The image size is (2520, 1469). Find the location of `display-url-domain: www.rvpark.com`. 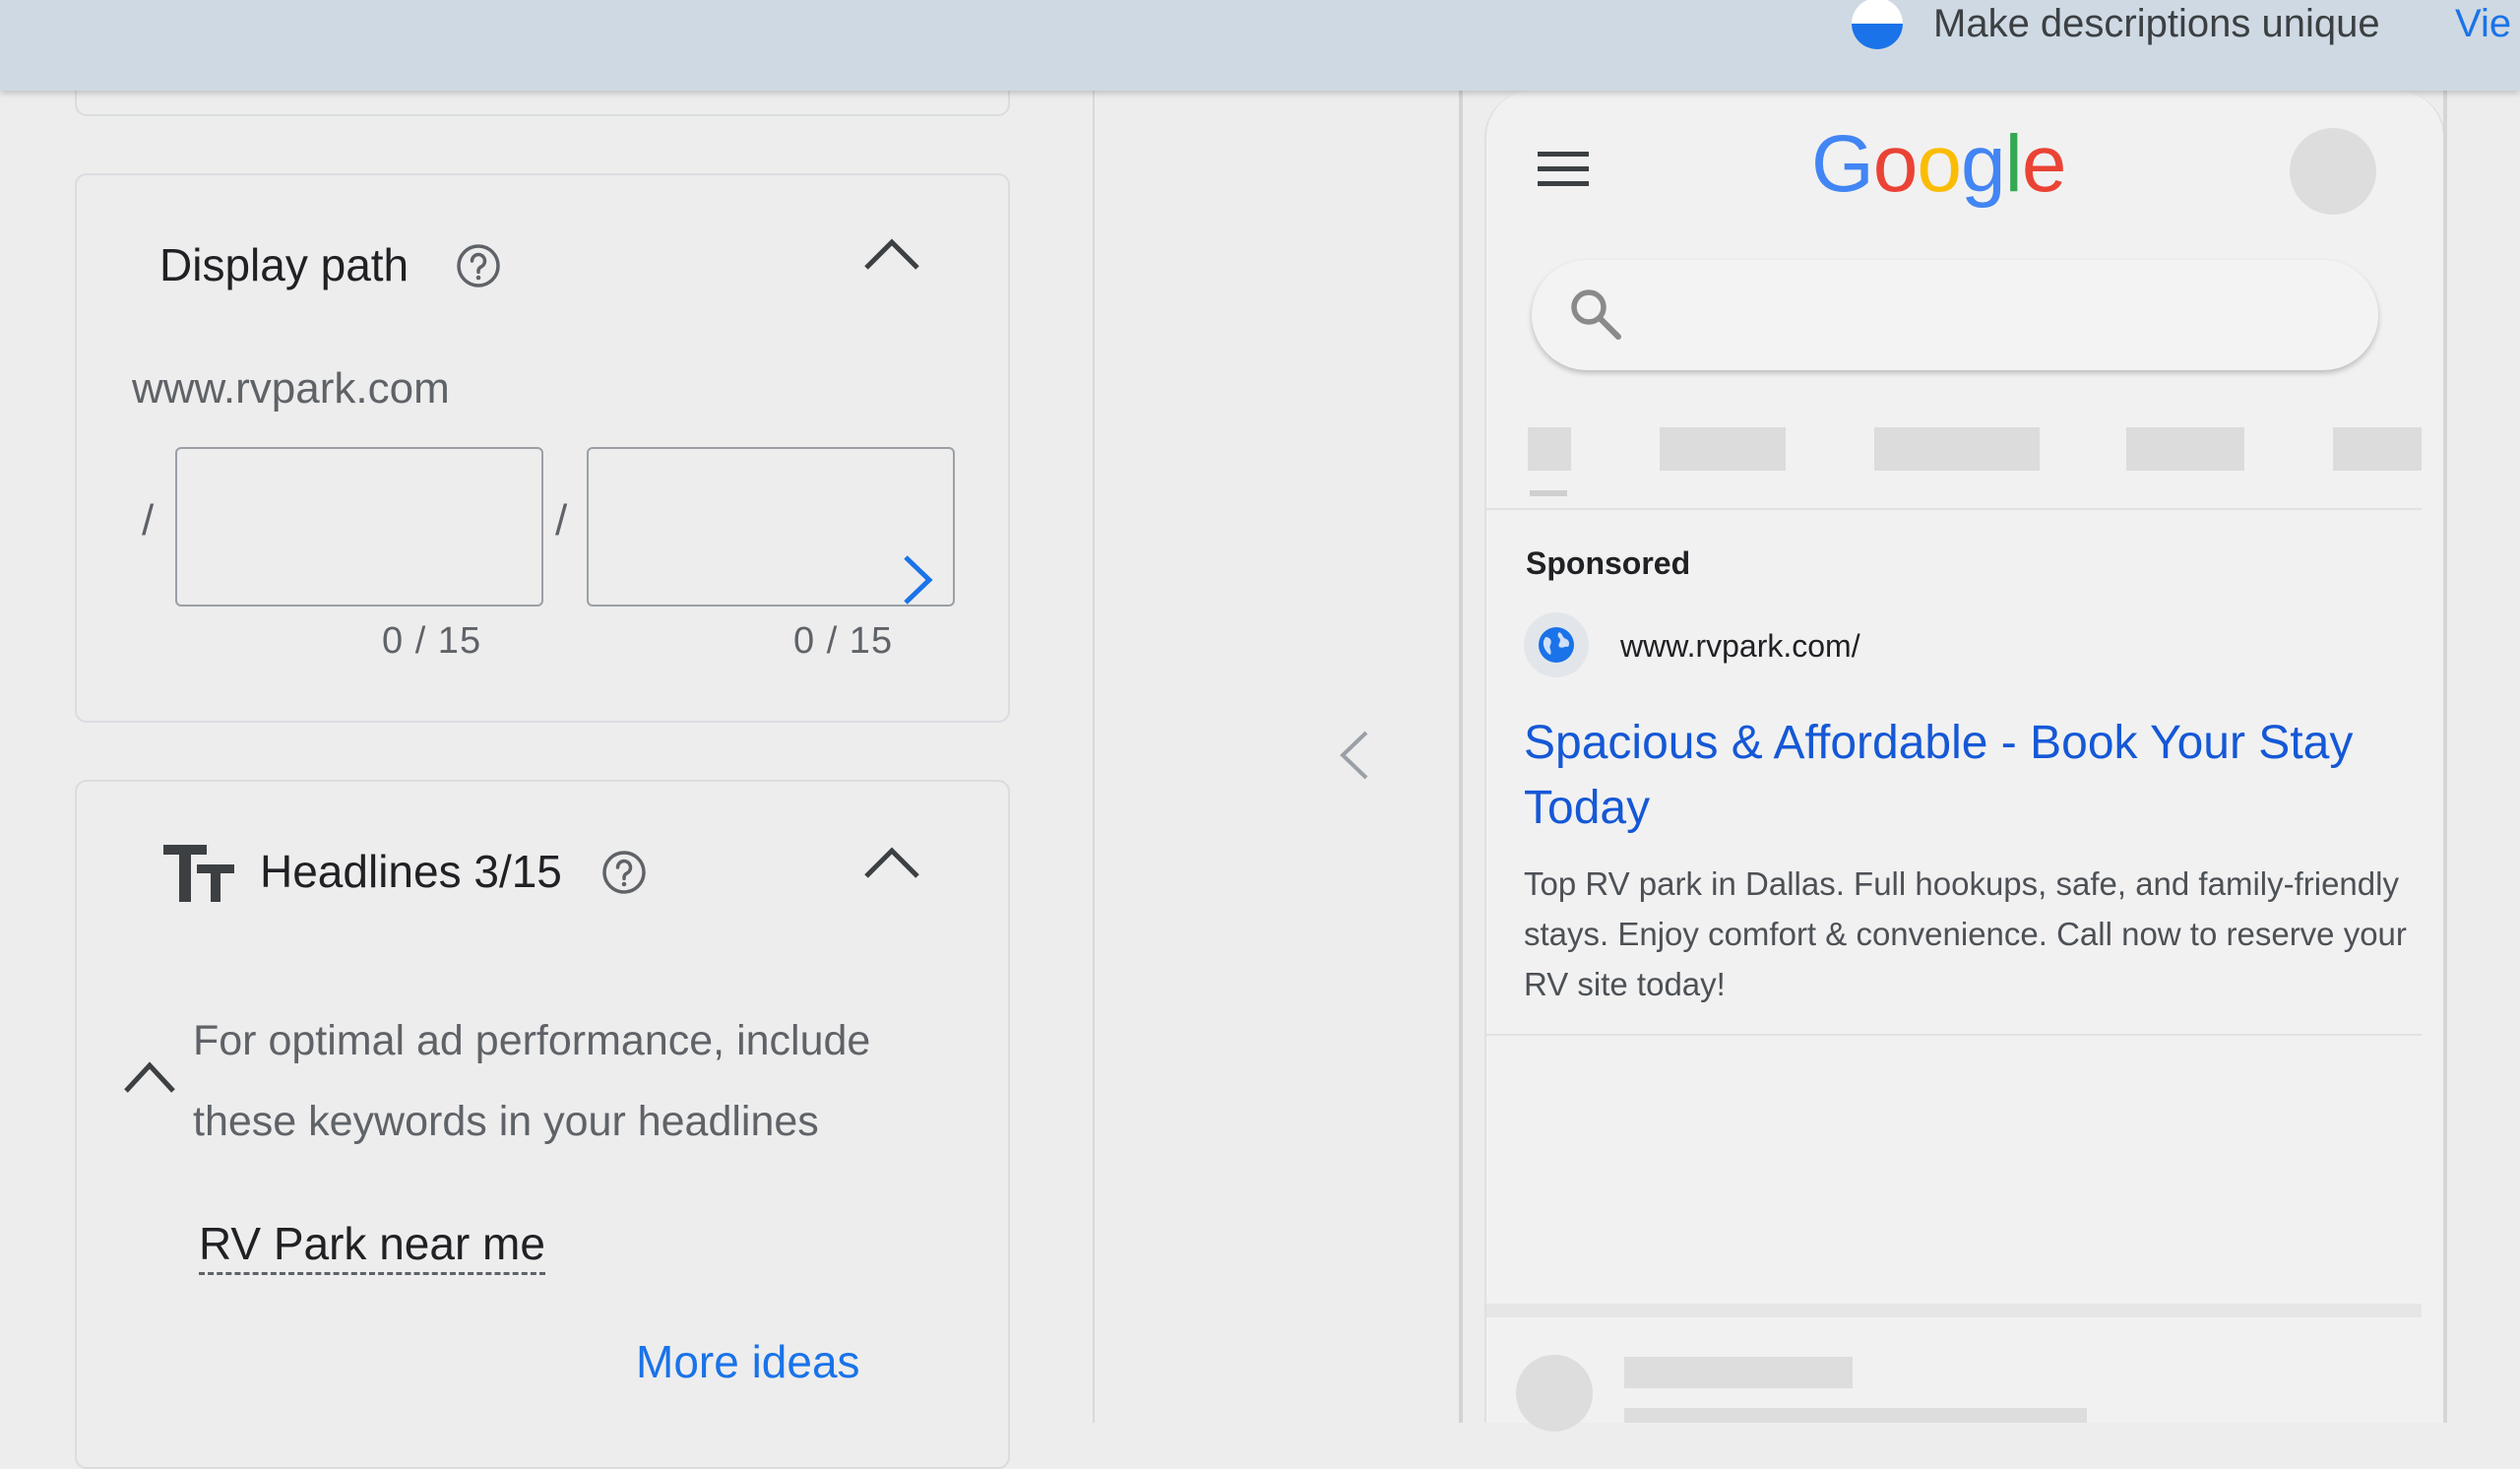

display-url-domain: www.rvpark.com is located at coordinates (291, 389).